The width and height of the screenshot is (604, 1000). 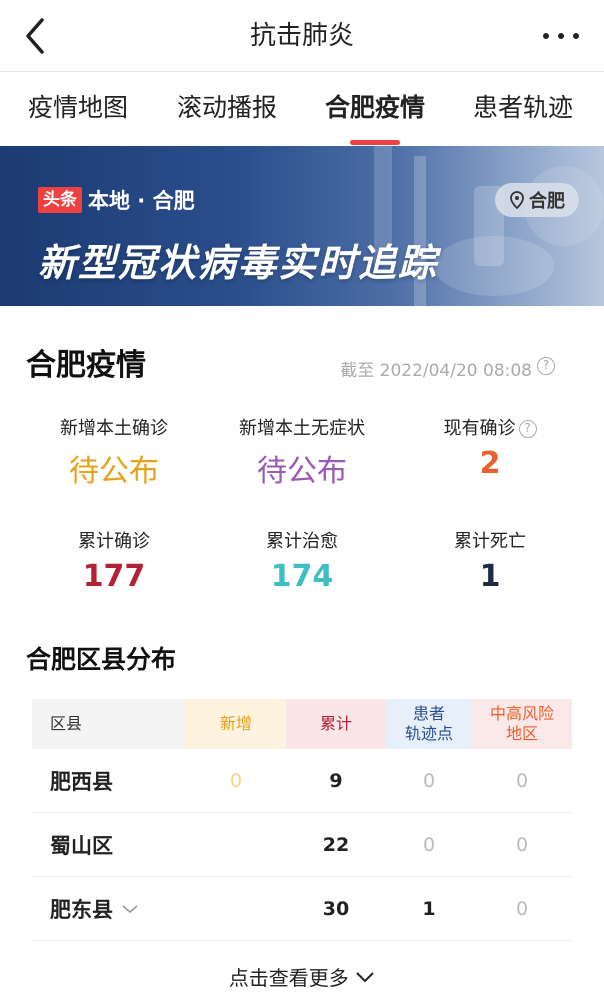 I want to click on active-tab-indicator, so click(x=375, y=142).